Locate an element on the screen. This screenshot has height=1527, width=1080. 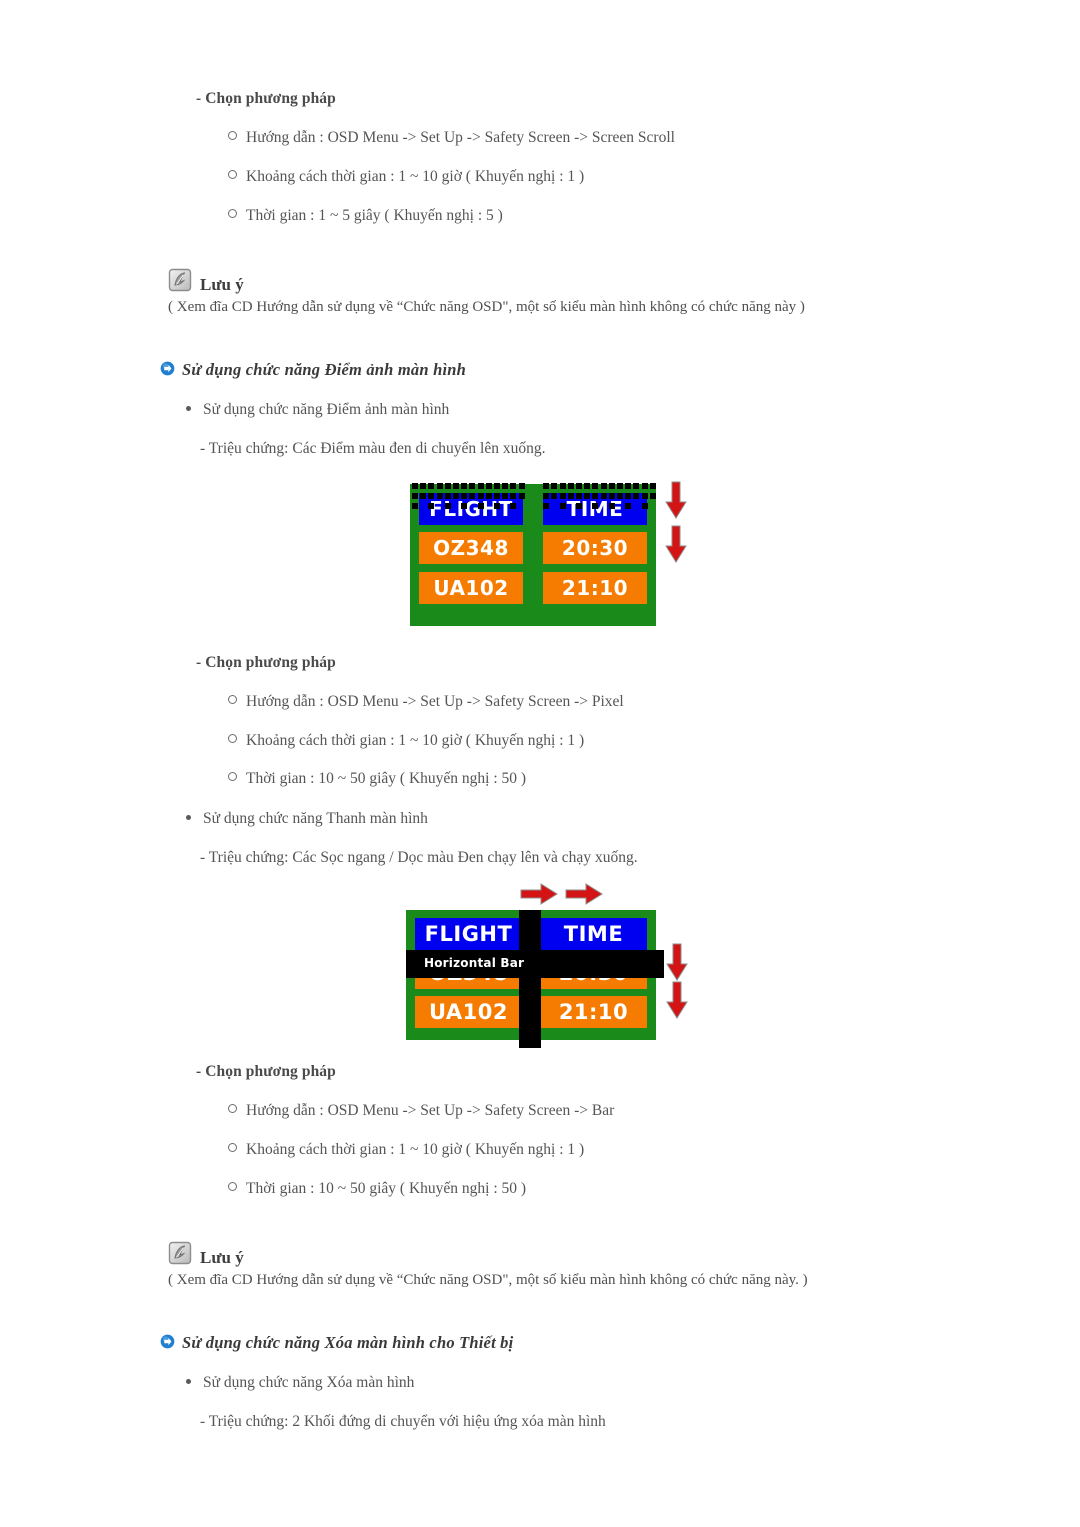
scroll-method-title: - Chọn phương pháp is located at coordinates (266, 98).